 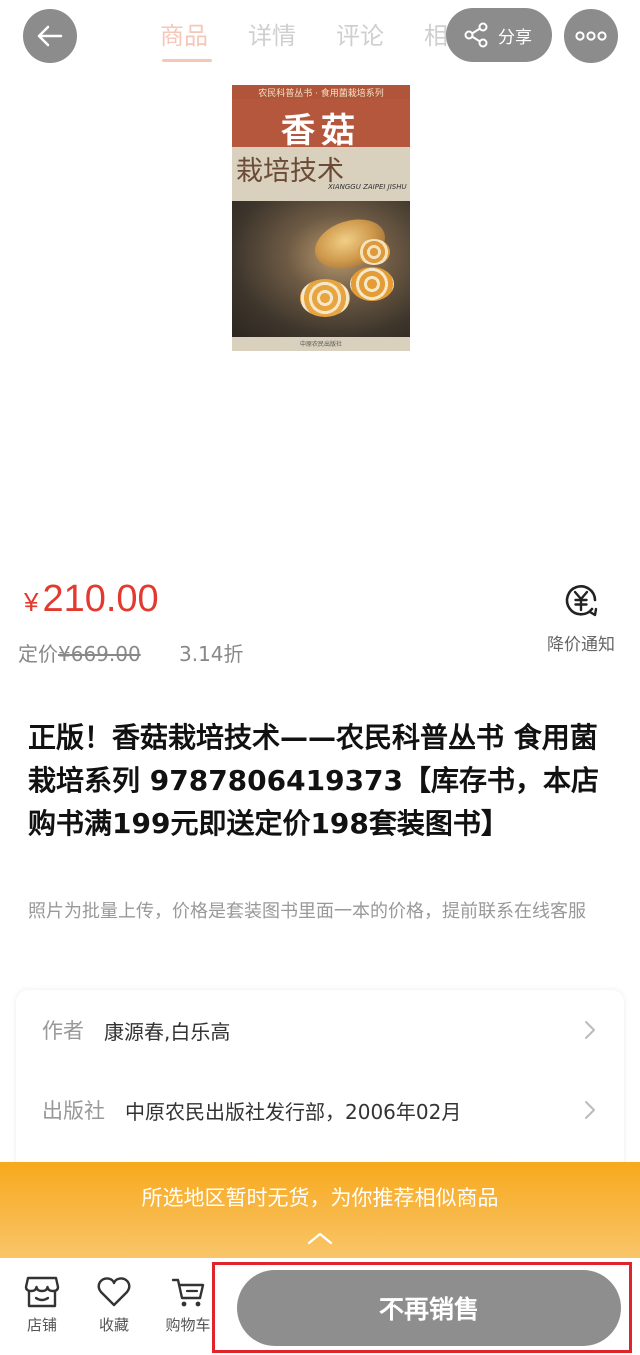 What do you see at coordinates (38, 654) in the screenshot?
I see `list-price-label: 定价` at bounding box center [38, 654].